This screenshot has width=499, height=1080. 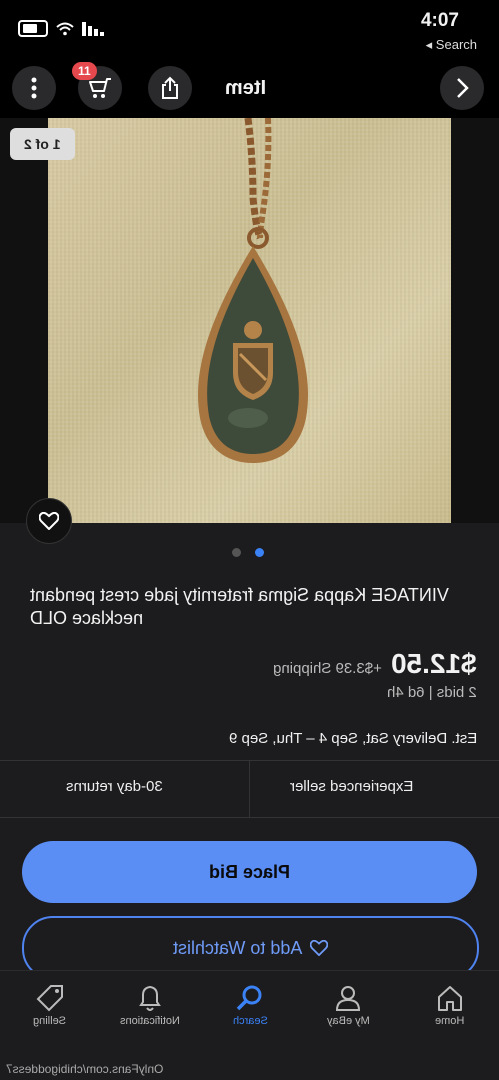 I want to click on bid-info: 2 bids | 6d 4h, so click(x=432, y=692).